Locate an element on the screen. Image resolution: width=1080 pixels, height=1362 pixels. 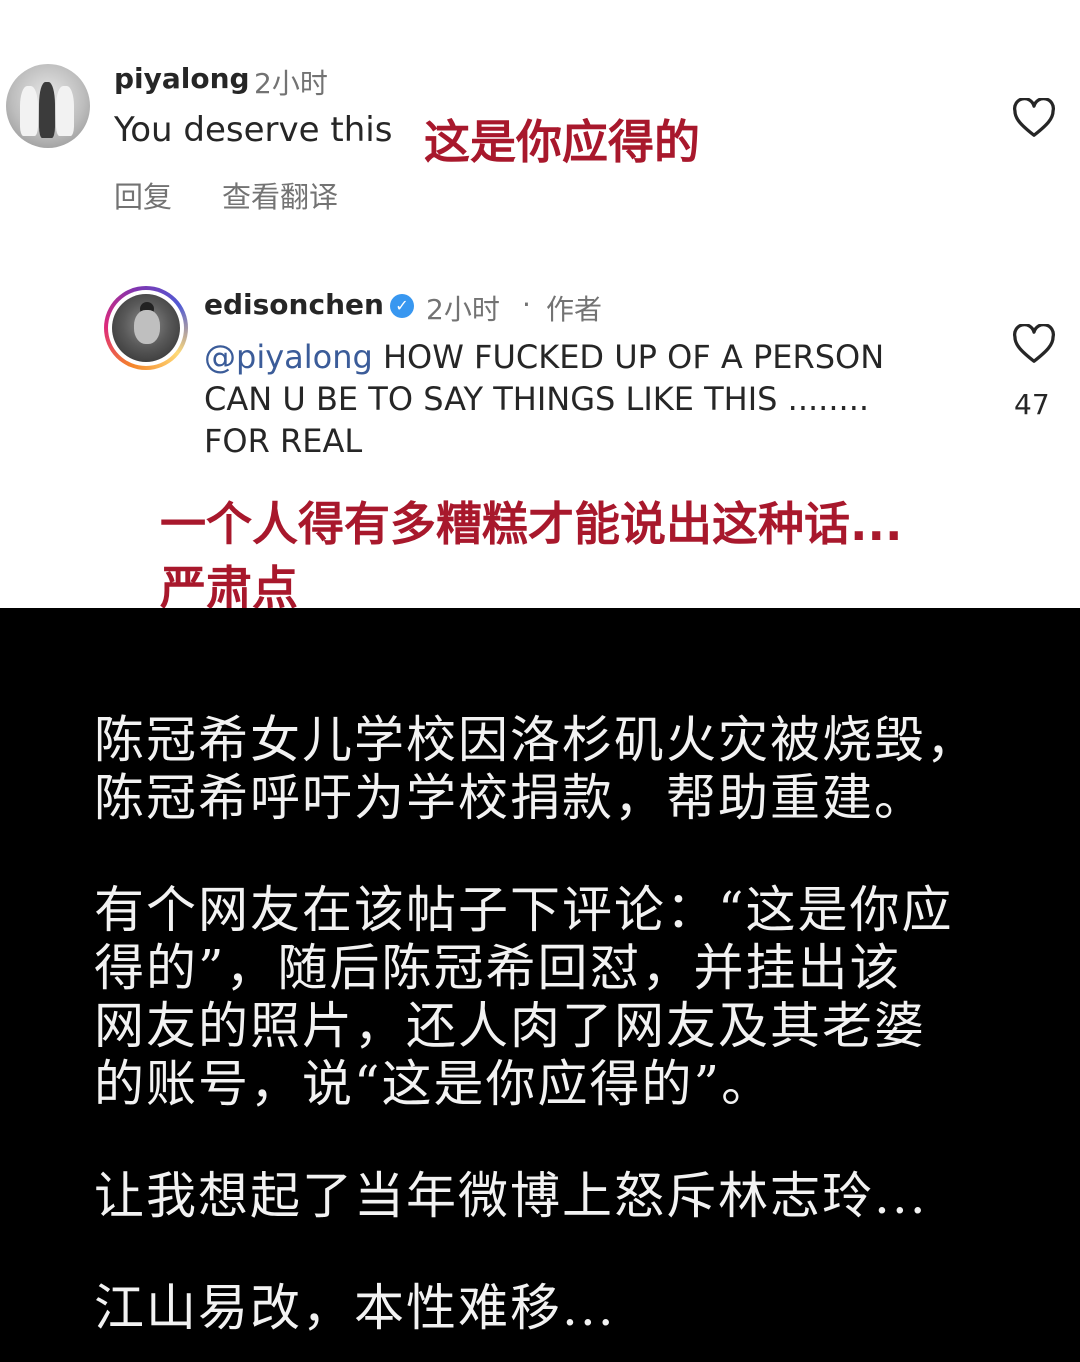
caption-line: 陈冠希呼吁为学校捐款，帮助重建。 is located at coordinates (510, 798).